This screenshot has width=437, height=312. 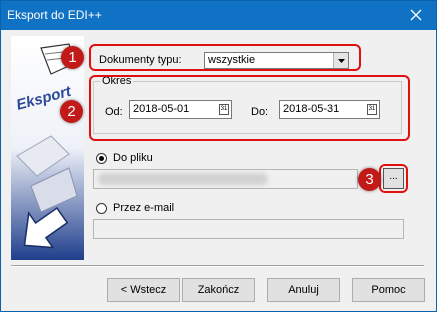 I want to click on annotation-badge-2: 2, so click(x=71, y=111).